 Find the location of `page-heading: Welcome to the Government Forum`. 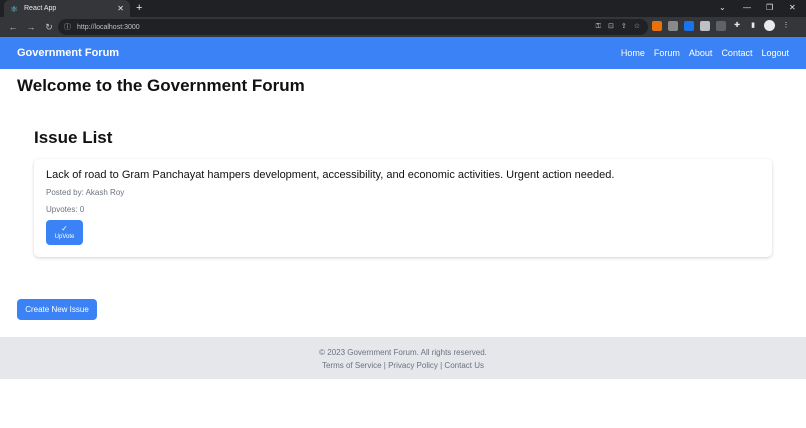

page-heading: Welcome to the Government Forum is located at coordinates (161, 85).